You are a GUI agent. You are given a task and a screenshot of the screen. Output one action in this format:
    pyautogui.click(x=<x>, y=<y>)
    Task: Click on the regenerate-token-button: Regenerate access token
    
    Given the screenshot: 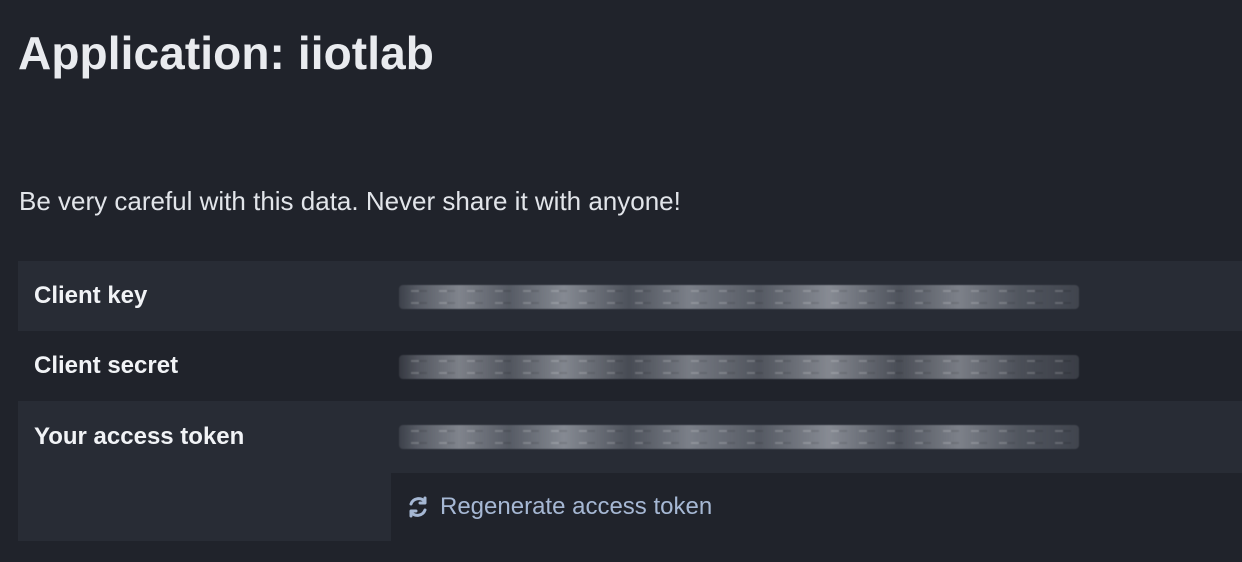 What is the action you would take?
    pyautogui.click(x=559, y=507)
    